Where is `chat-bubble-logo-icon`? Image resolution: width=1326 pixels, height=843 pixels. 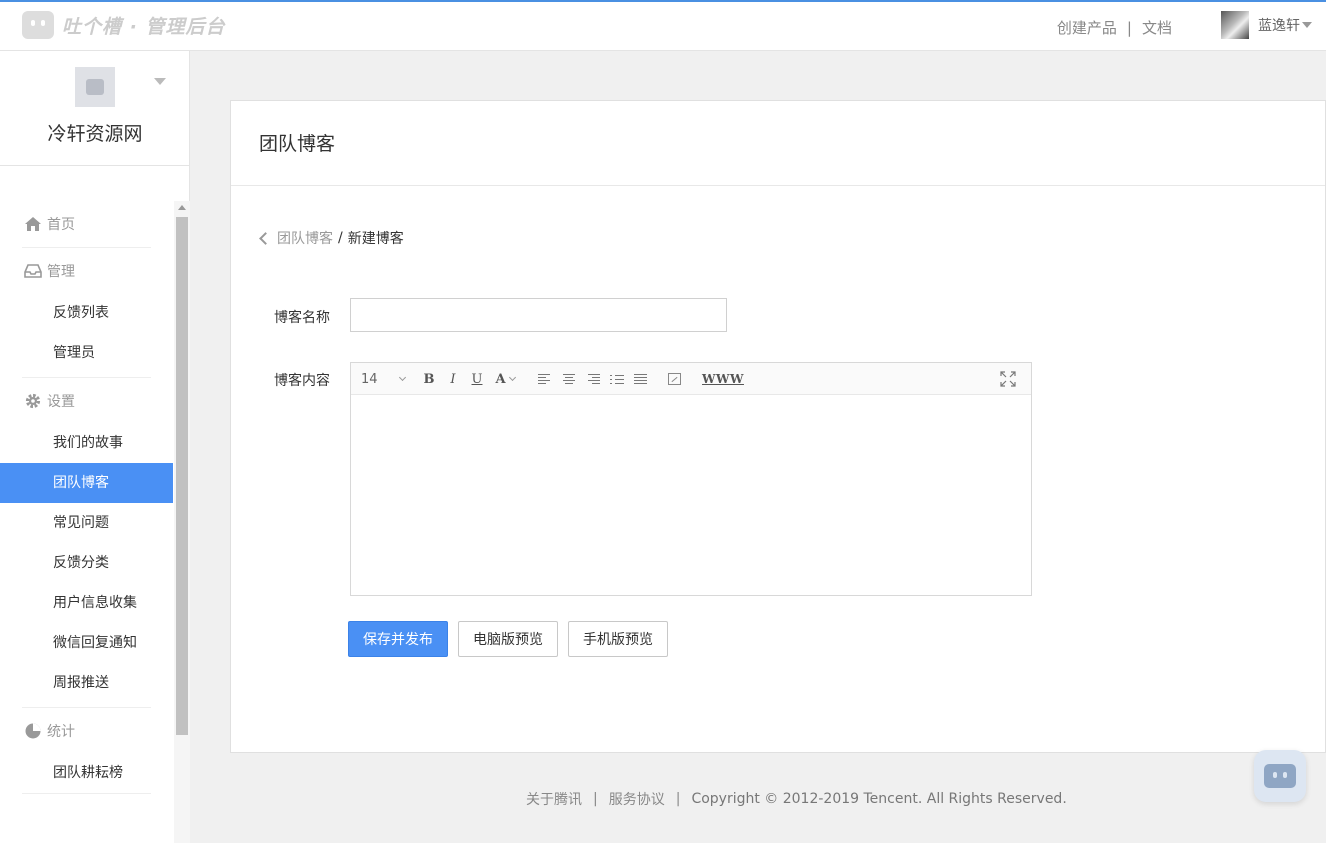
chat-bubble-logo-icon is located at coordinates (38, 25).